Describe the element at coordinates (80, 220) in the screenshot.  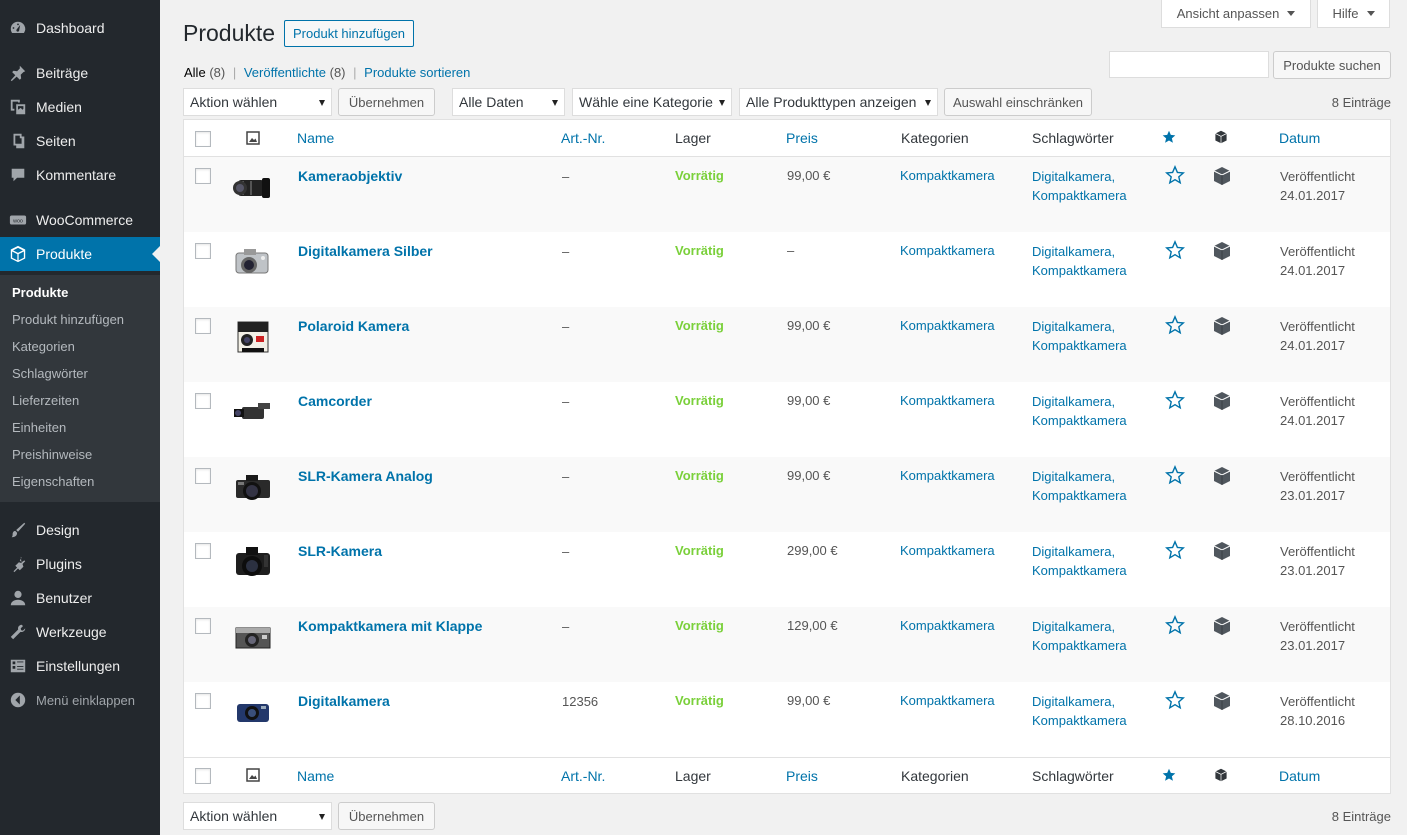
I see `menu-woocommerce: woo WooCommerce` at that location.